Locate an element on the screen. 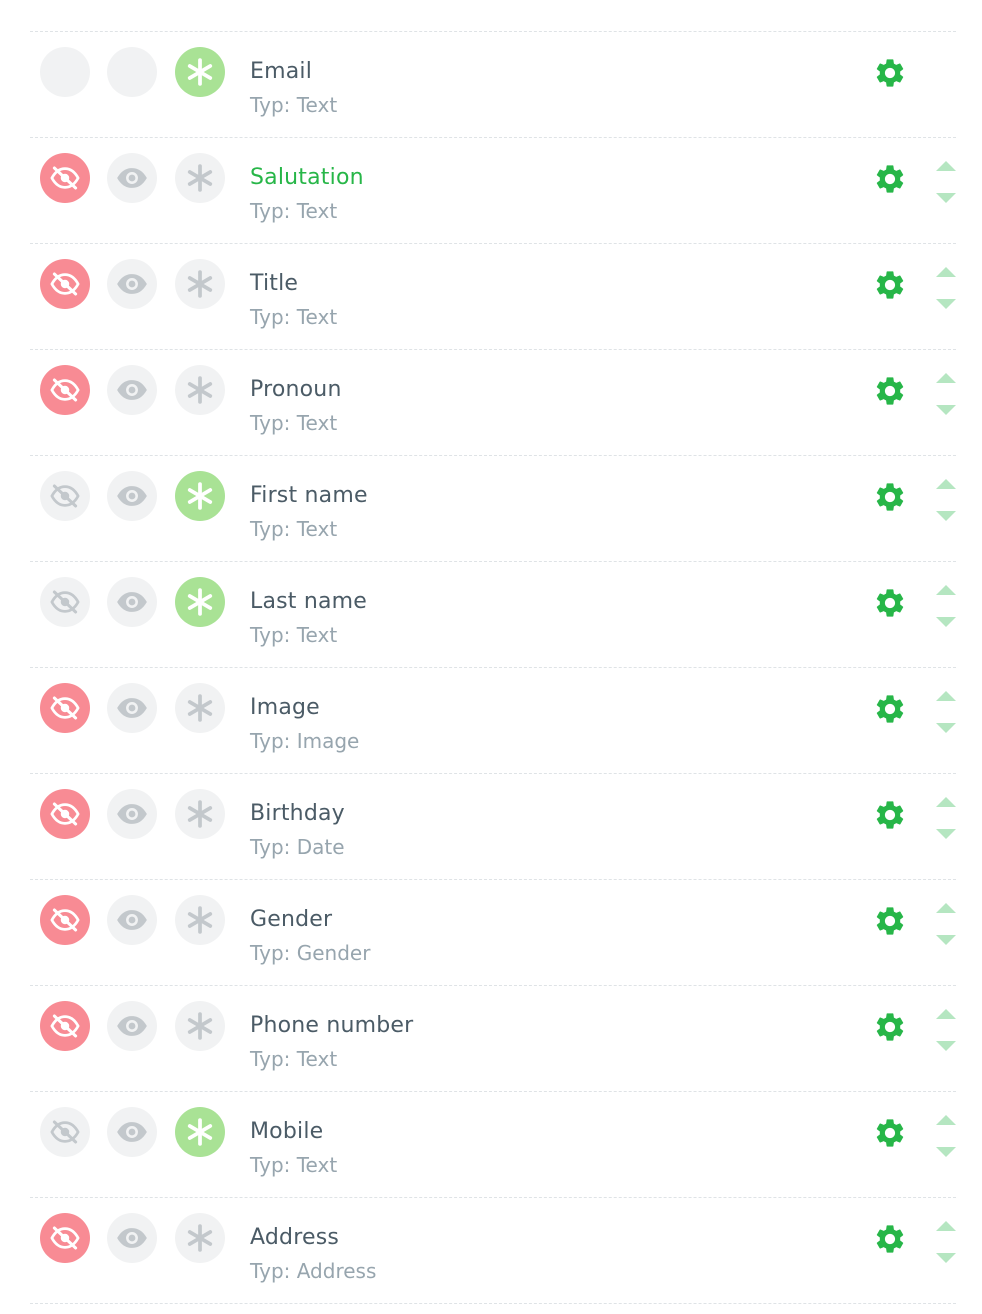  field-label: Address is located at coordinates (294, 1238).